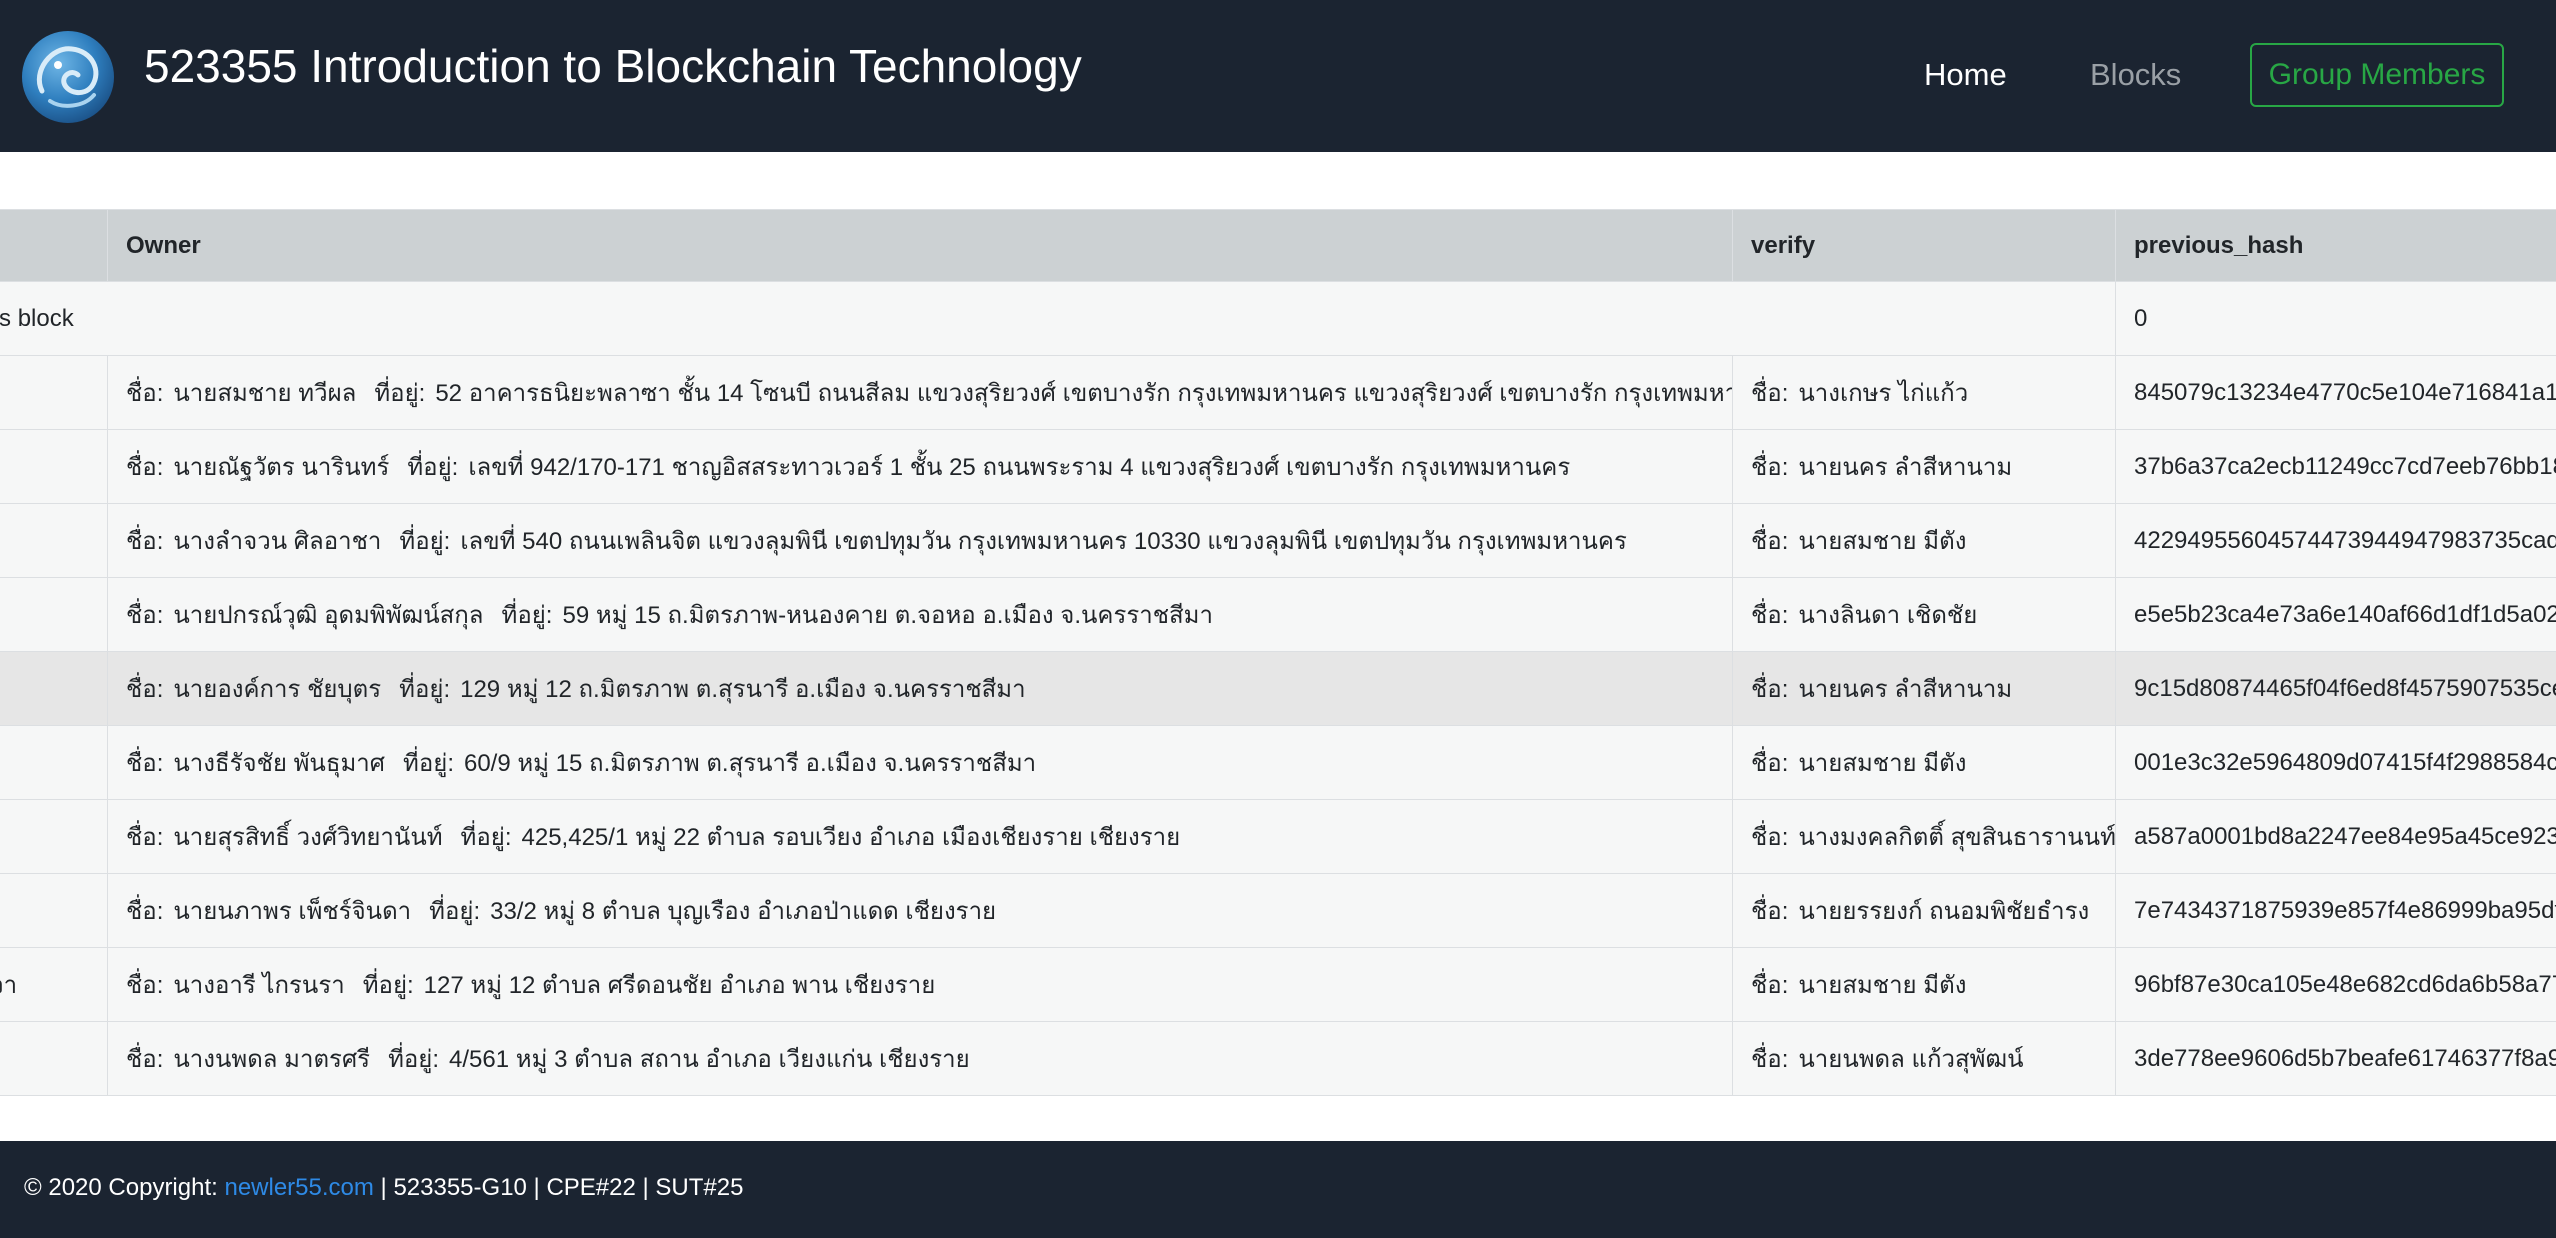 The width and height of the screenshot is (2556, 1238). Describe the element at coordinates (265, 393) in the screenshot. I see `owner-name: นายสมชาย ทวีผล` at that location.